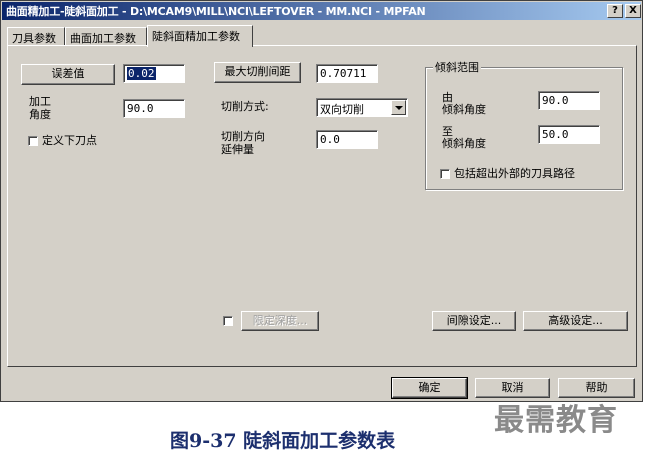 The height and width of the screenshot is (456, 645). Describe the element at coordinates (40, 101) in the screenshot. I see `angle-label-line1: 加工` at that location.